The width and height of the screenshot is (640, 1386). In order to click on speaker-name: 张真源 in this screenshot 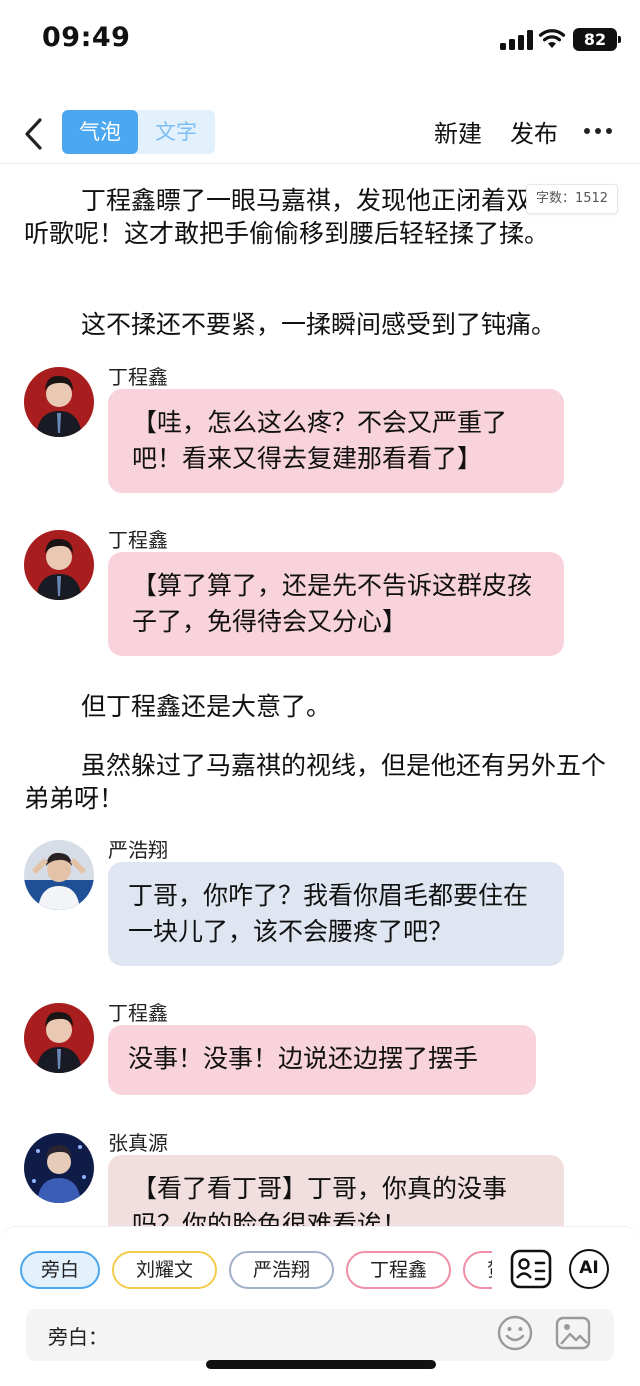, I will do `click(138, 1143)`.